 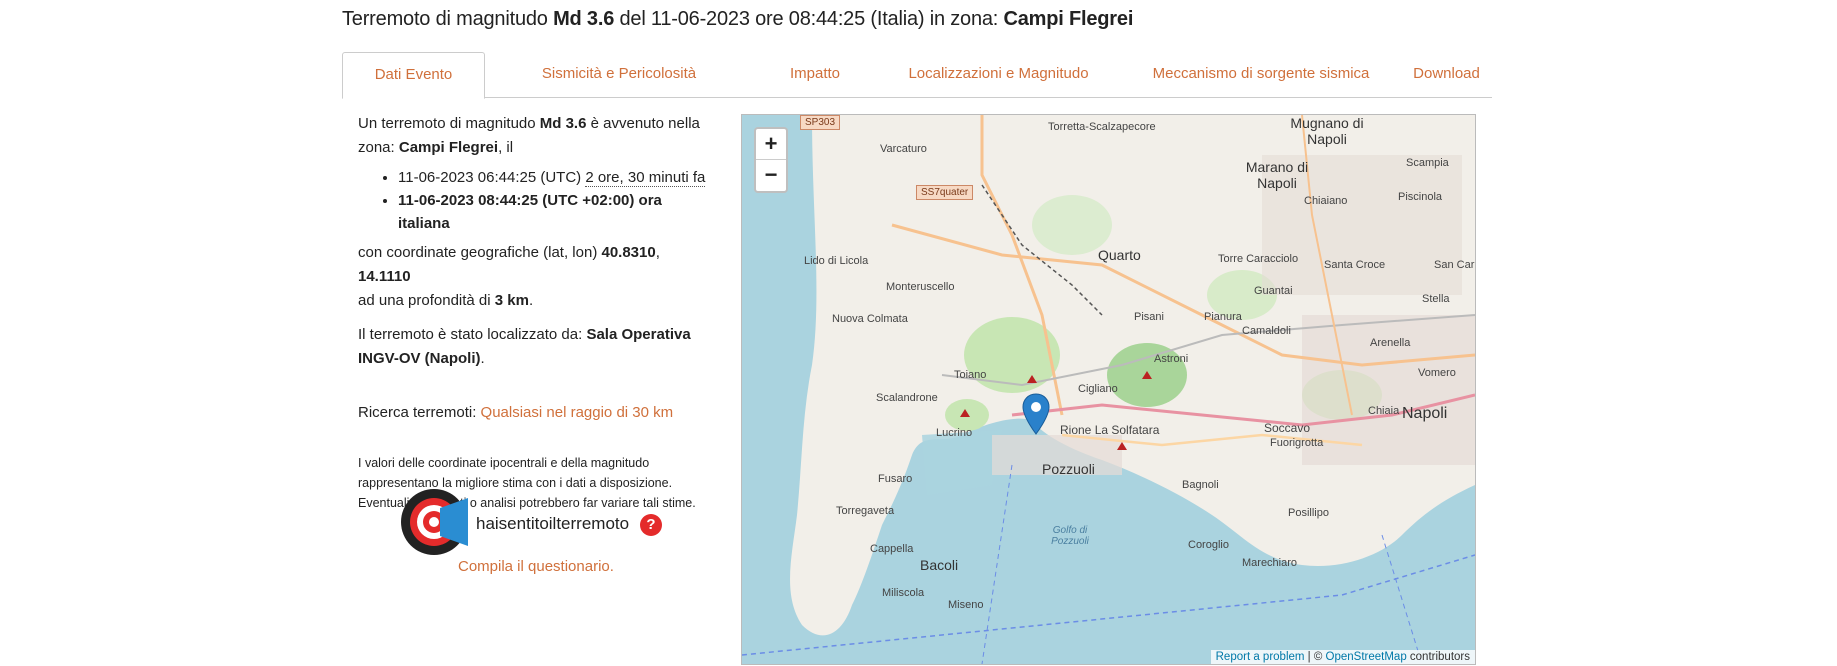 I want to click on title-zone: Campi Flegrei, so click(x=1068, y=19).